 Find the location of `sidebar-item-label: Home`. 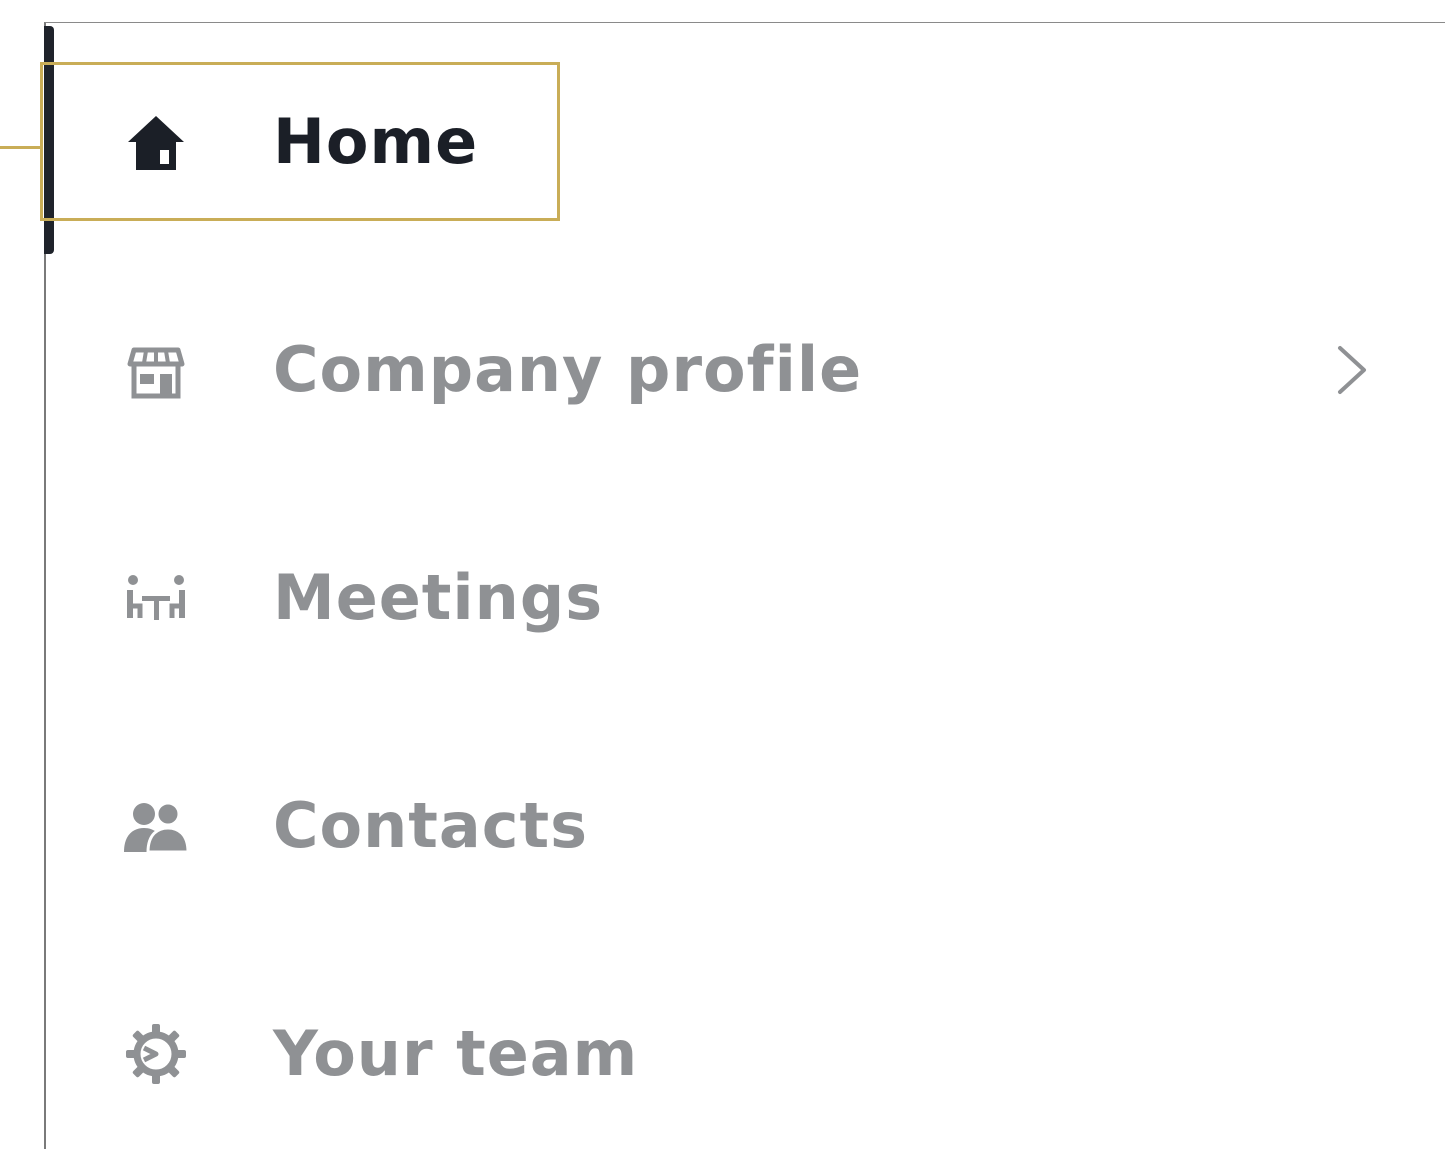

sidebar-item-label: Home is located at coordinates (376, 141).